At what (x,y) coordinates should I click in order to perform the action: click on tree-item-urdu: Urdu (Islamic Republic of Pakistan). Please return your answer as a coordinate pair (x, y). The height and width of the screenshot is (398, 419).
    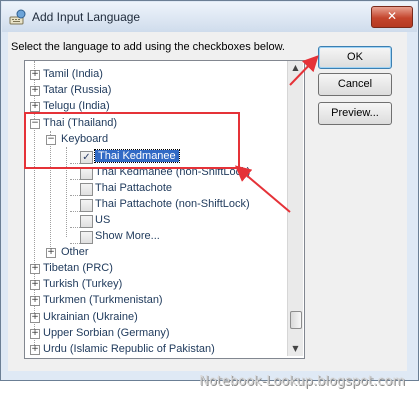
    Looking at the image, I should click on (129, 349).